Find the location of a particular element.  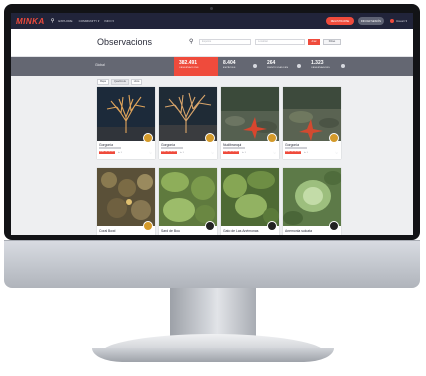

place-search-input: Localitat is located at coordinates (280, 42).